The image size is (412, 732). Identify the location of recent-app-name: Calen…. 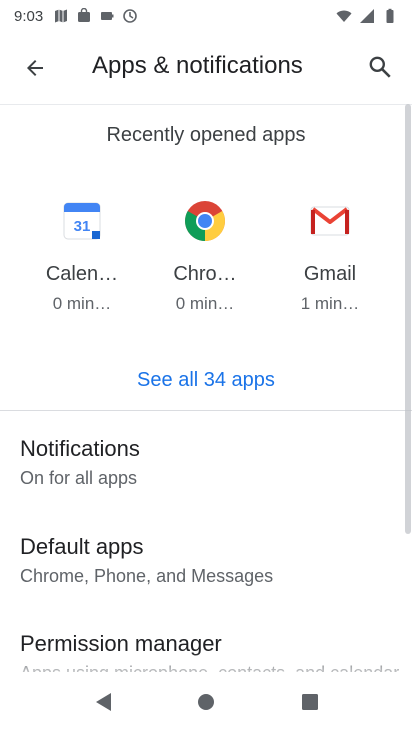
(82, 274).